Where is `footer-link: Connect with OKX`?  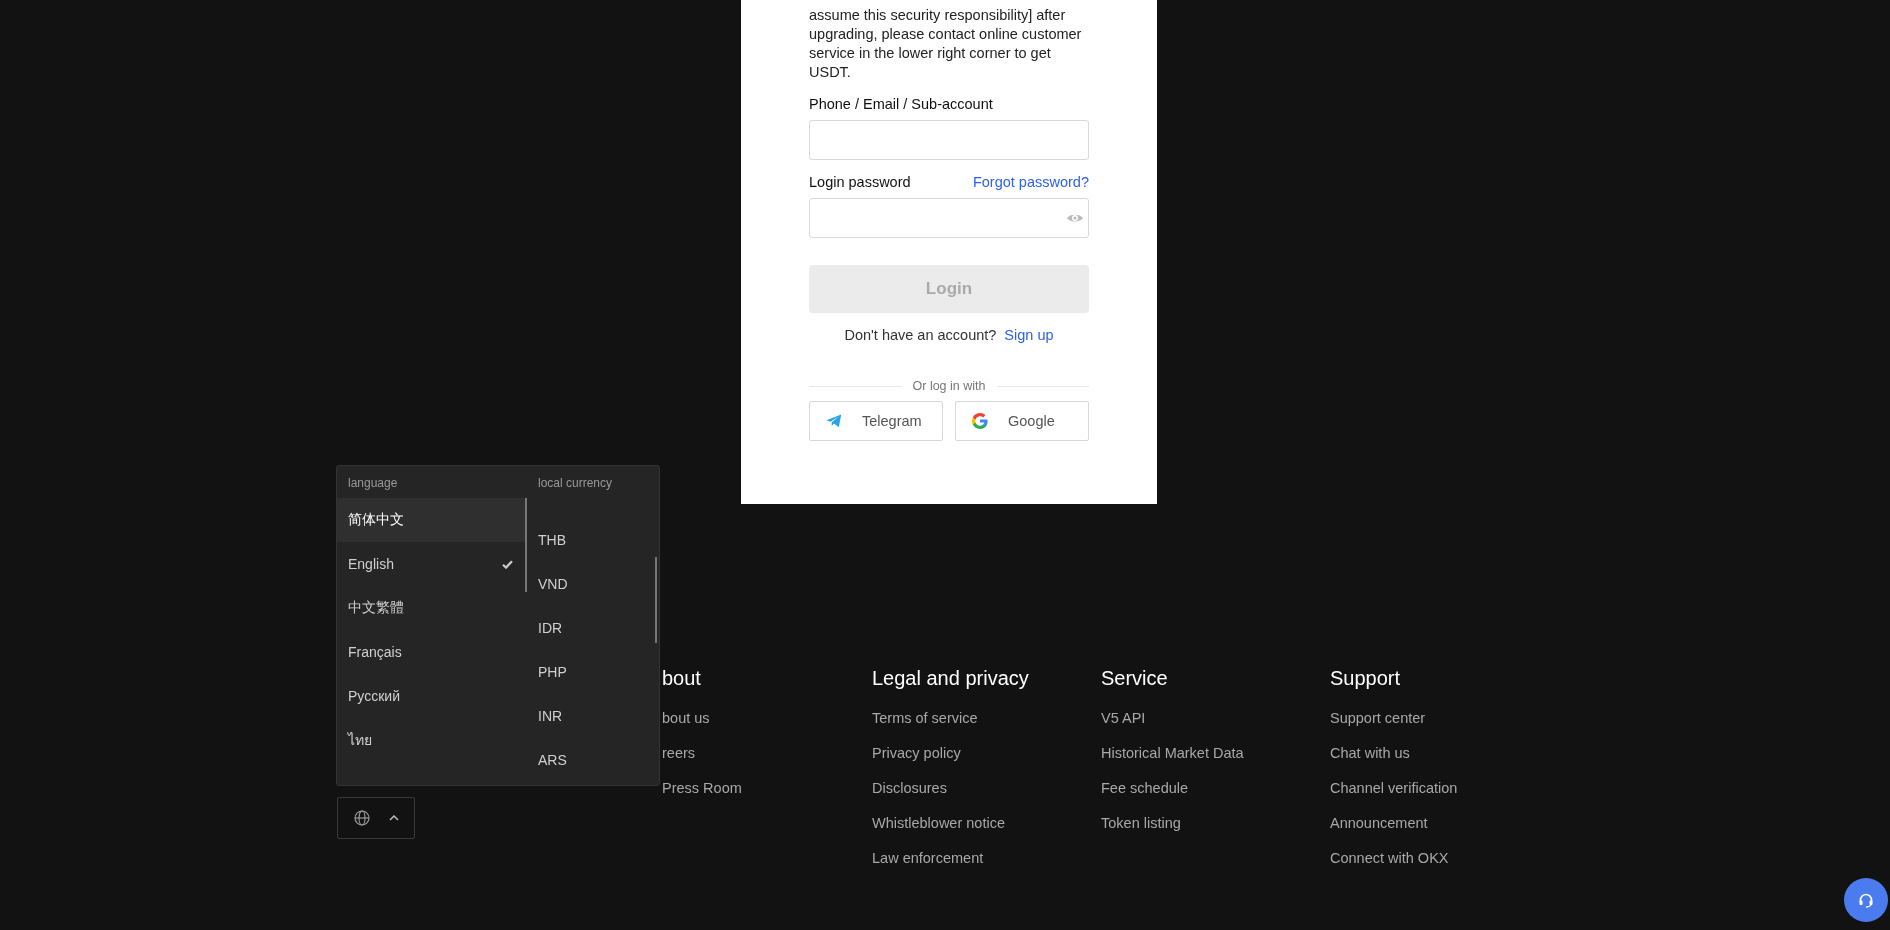
footer-link: Connect with OKX is located at coordinates (1389, 858).